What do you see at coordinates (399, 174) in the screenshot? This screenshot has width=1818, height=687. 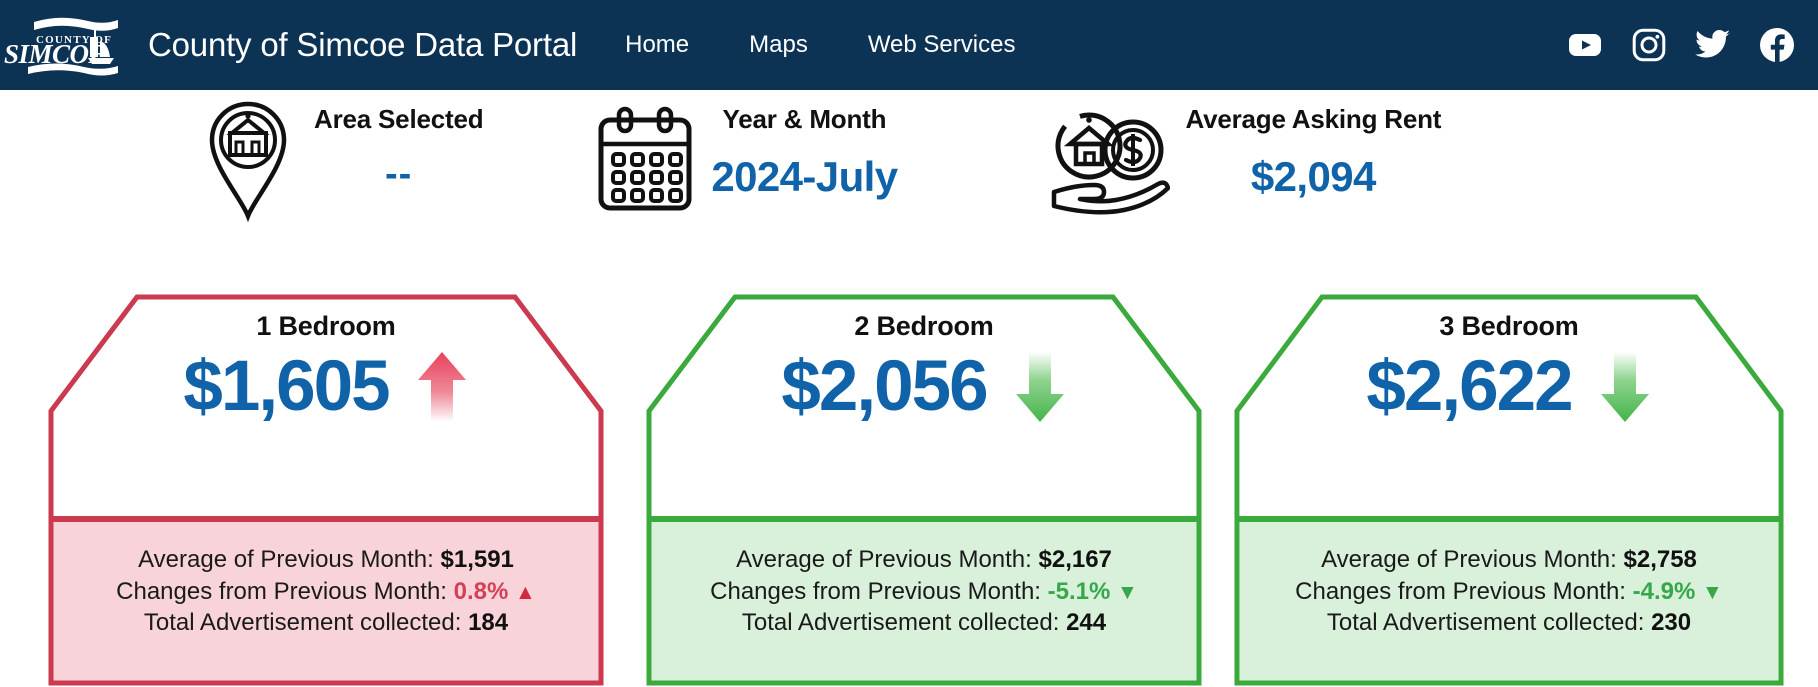 I see `kpi-area-selected-value: --` at bounding box center [399, 174].